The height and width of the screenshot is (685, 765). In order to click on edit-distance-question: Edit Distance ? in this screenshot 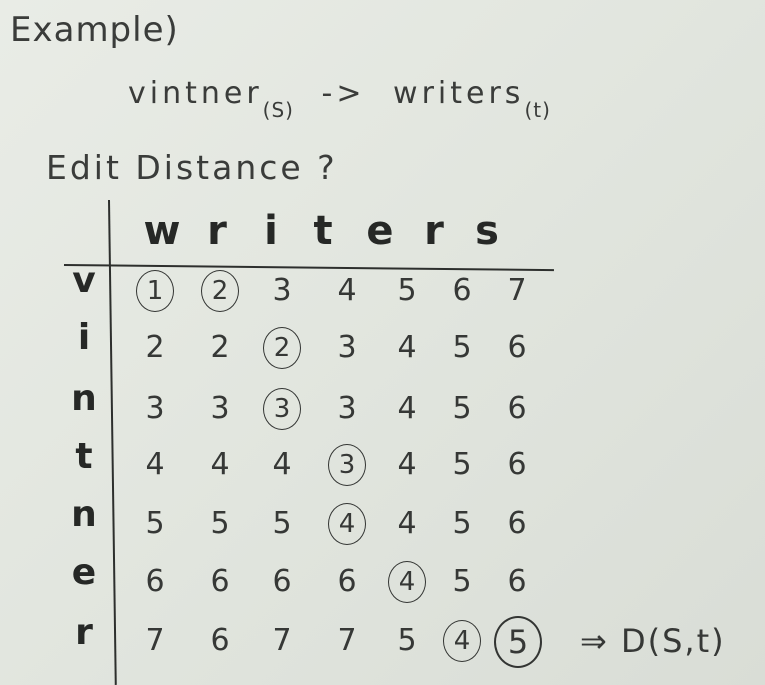, I will do `click(192, 167)`.